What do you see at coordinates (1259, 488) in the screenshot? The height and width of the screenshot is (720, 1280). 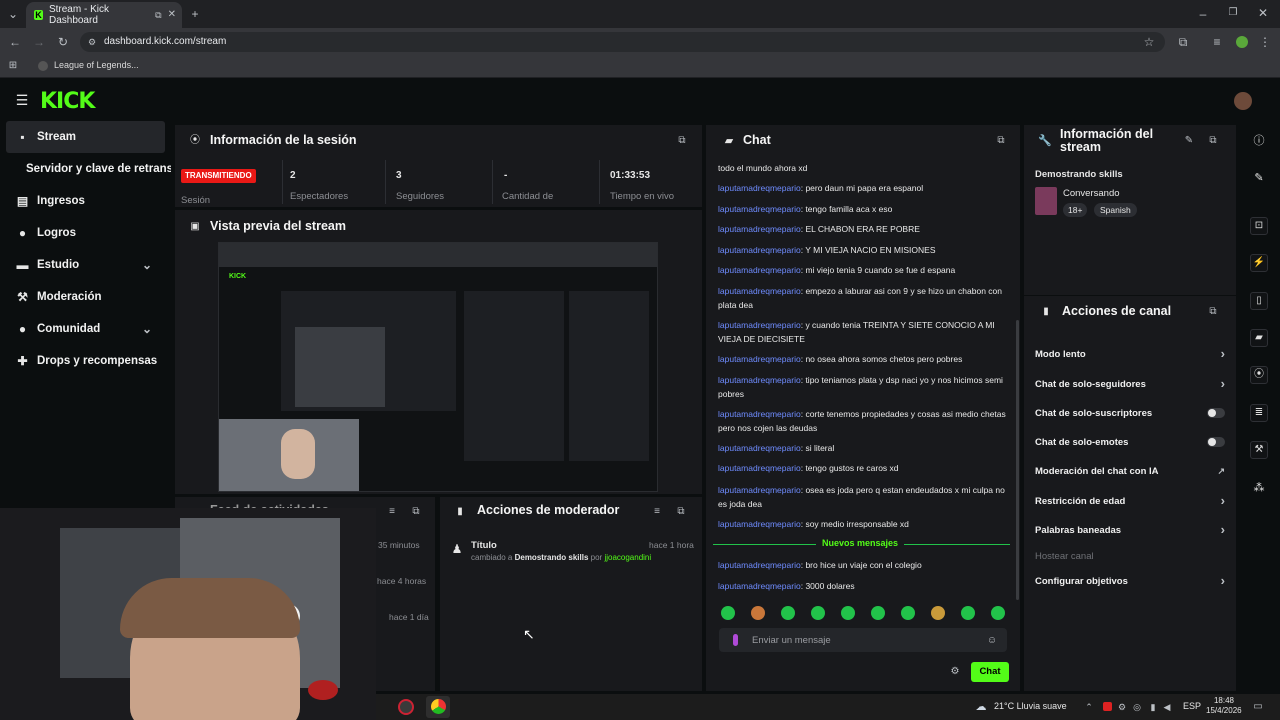 I see `nodes-icon: ⁂` at bounding box center [1259, 488].